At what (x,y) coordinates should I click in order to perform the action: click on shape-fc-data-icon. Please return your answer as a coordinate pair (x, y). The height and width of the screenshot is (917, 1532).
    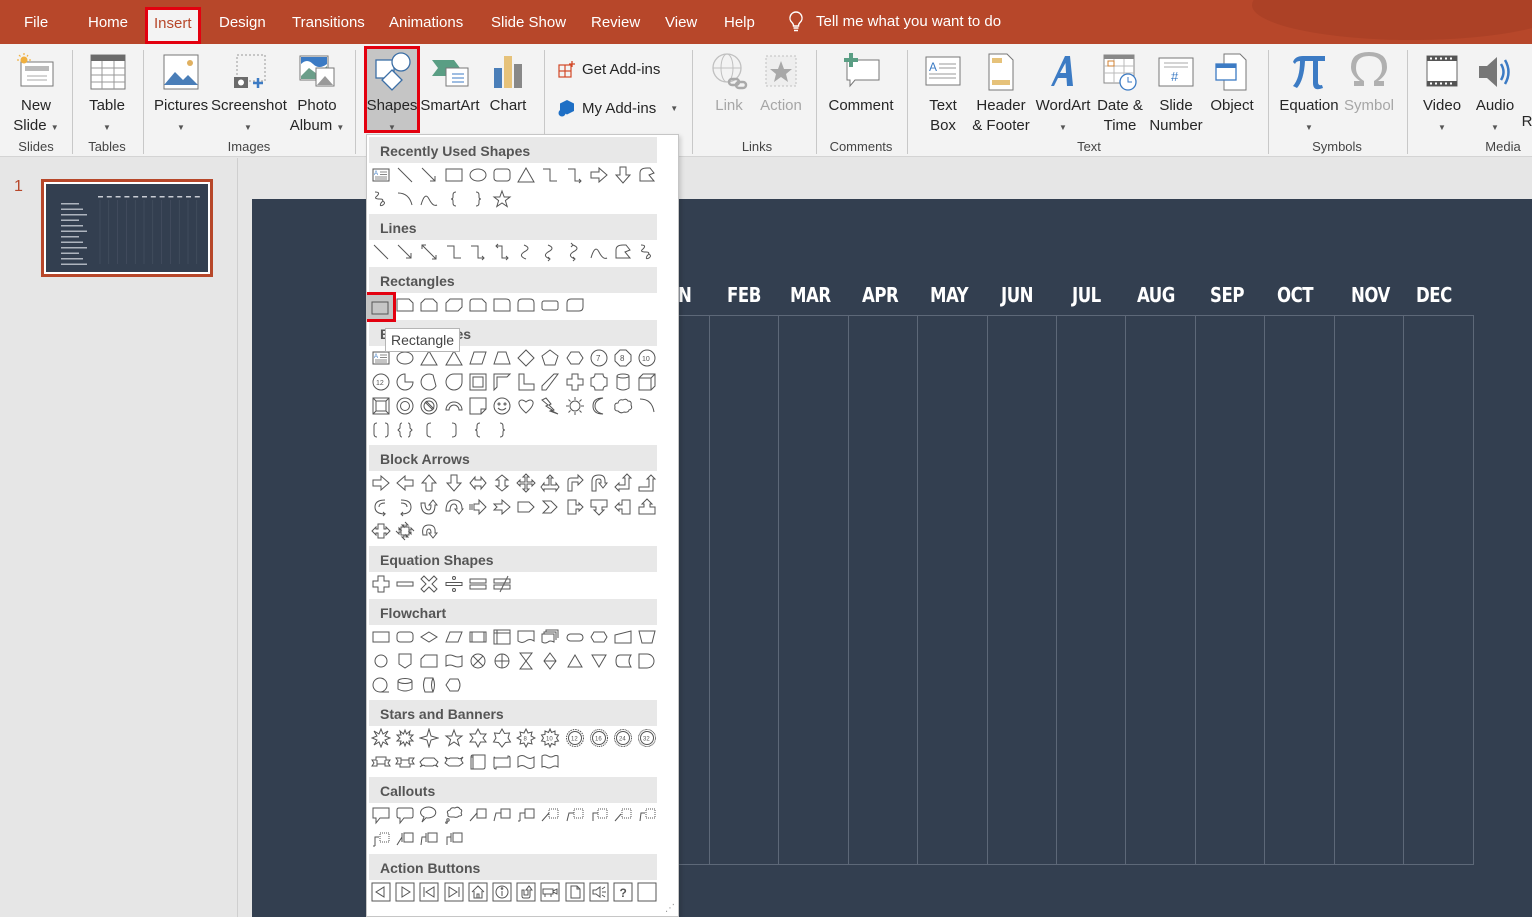
    Looking at the image, I should click on (454, 637).